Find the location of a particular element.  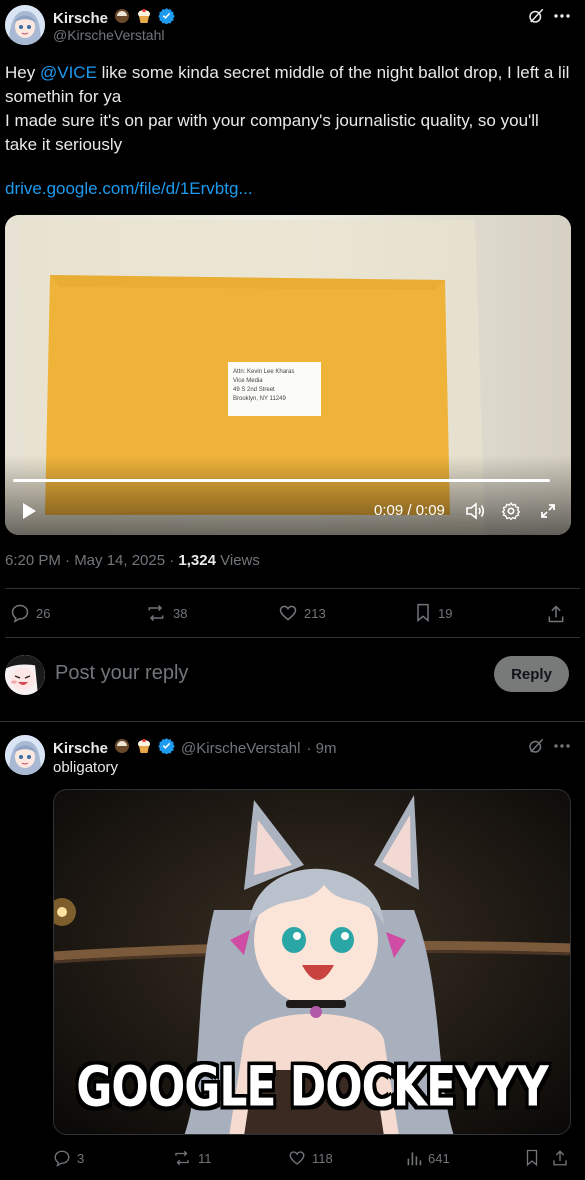

reply-action: 3 is located at coordinates (68, 1158).